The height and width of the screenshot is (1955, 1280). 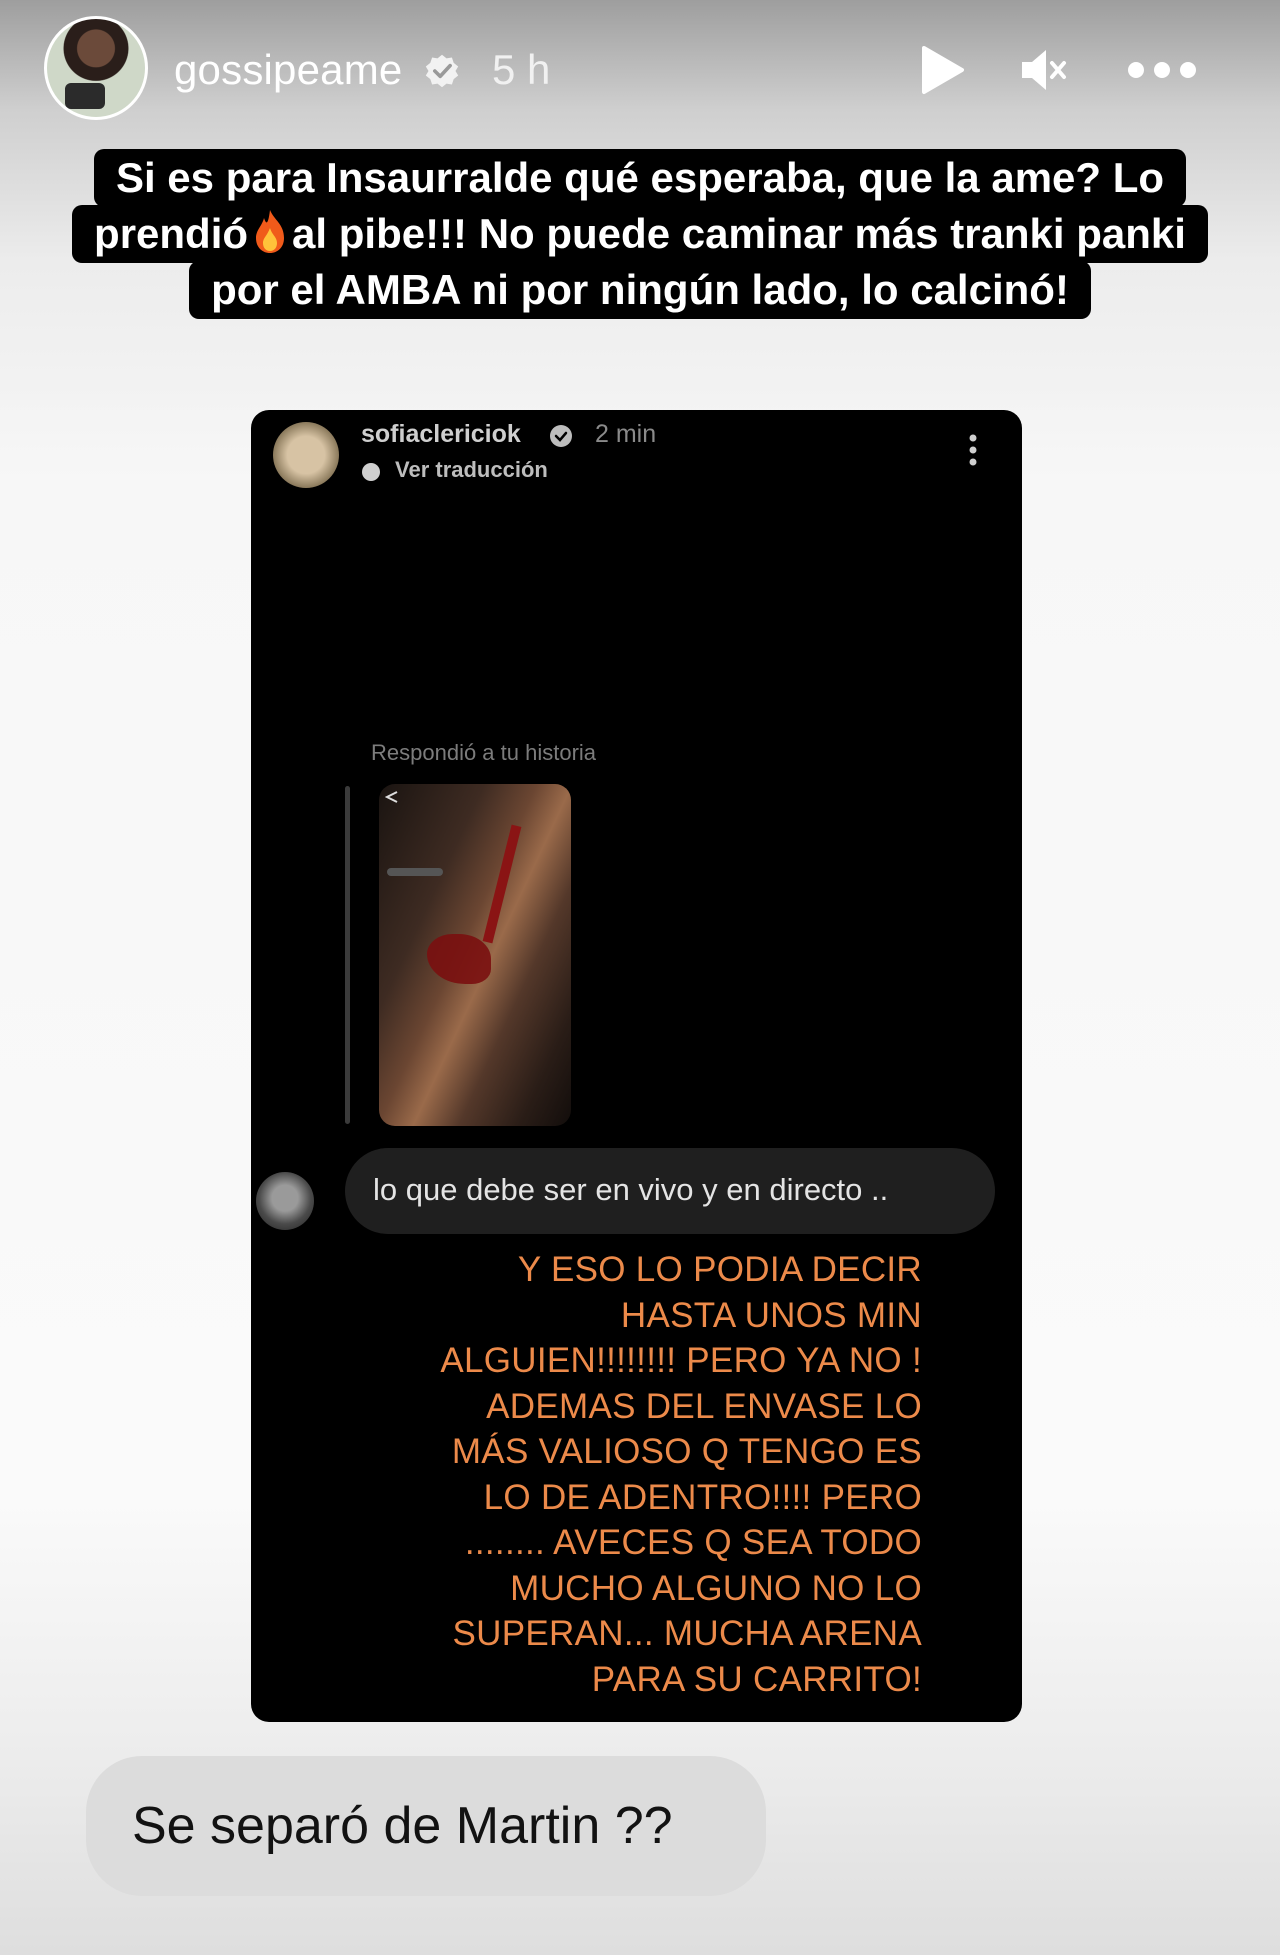 I want to click on reply-arrow-icon, so click(x=391, y=797).